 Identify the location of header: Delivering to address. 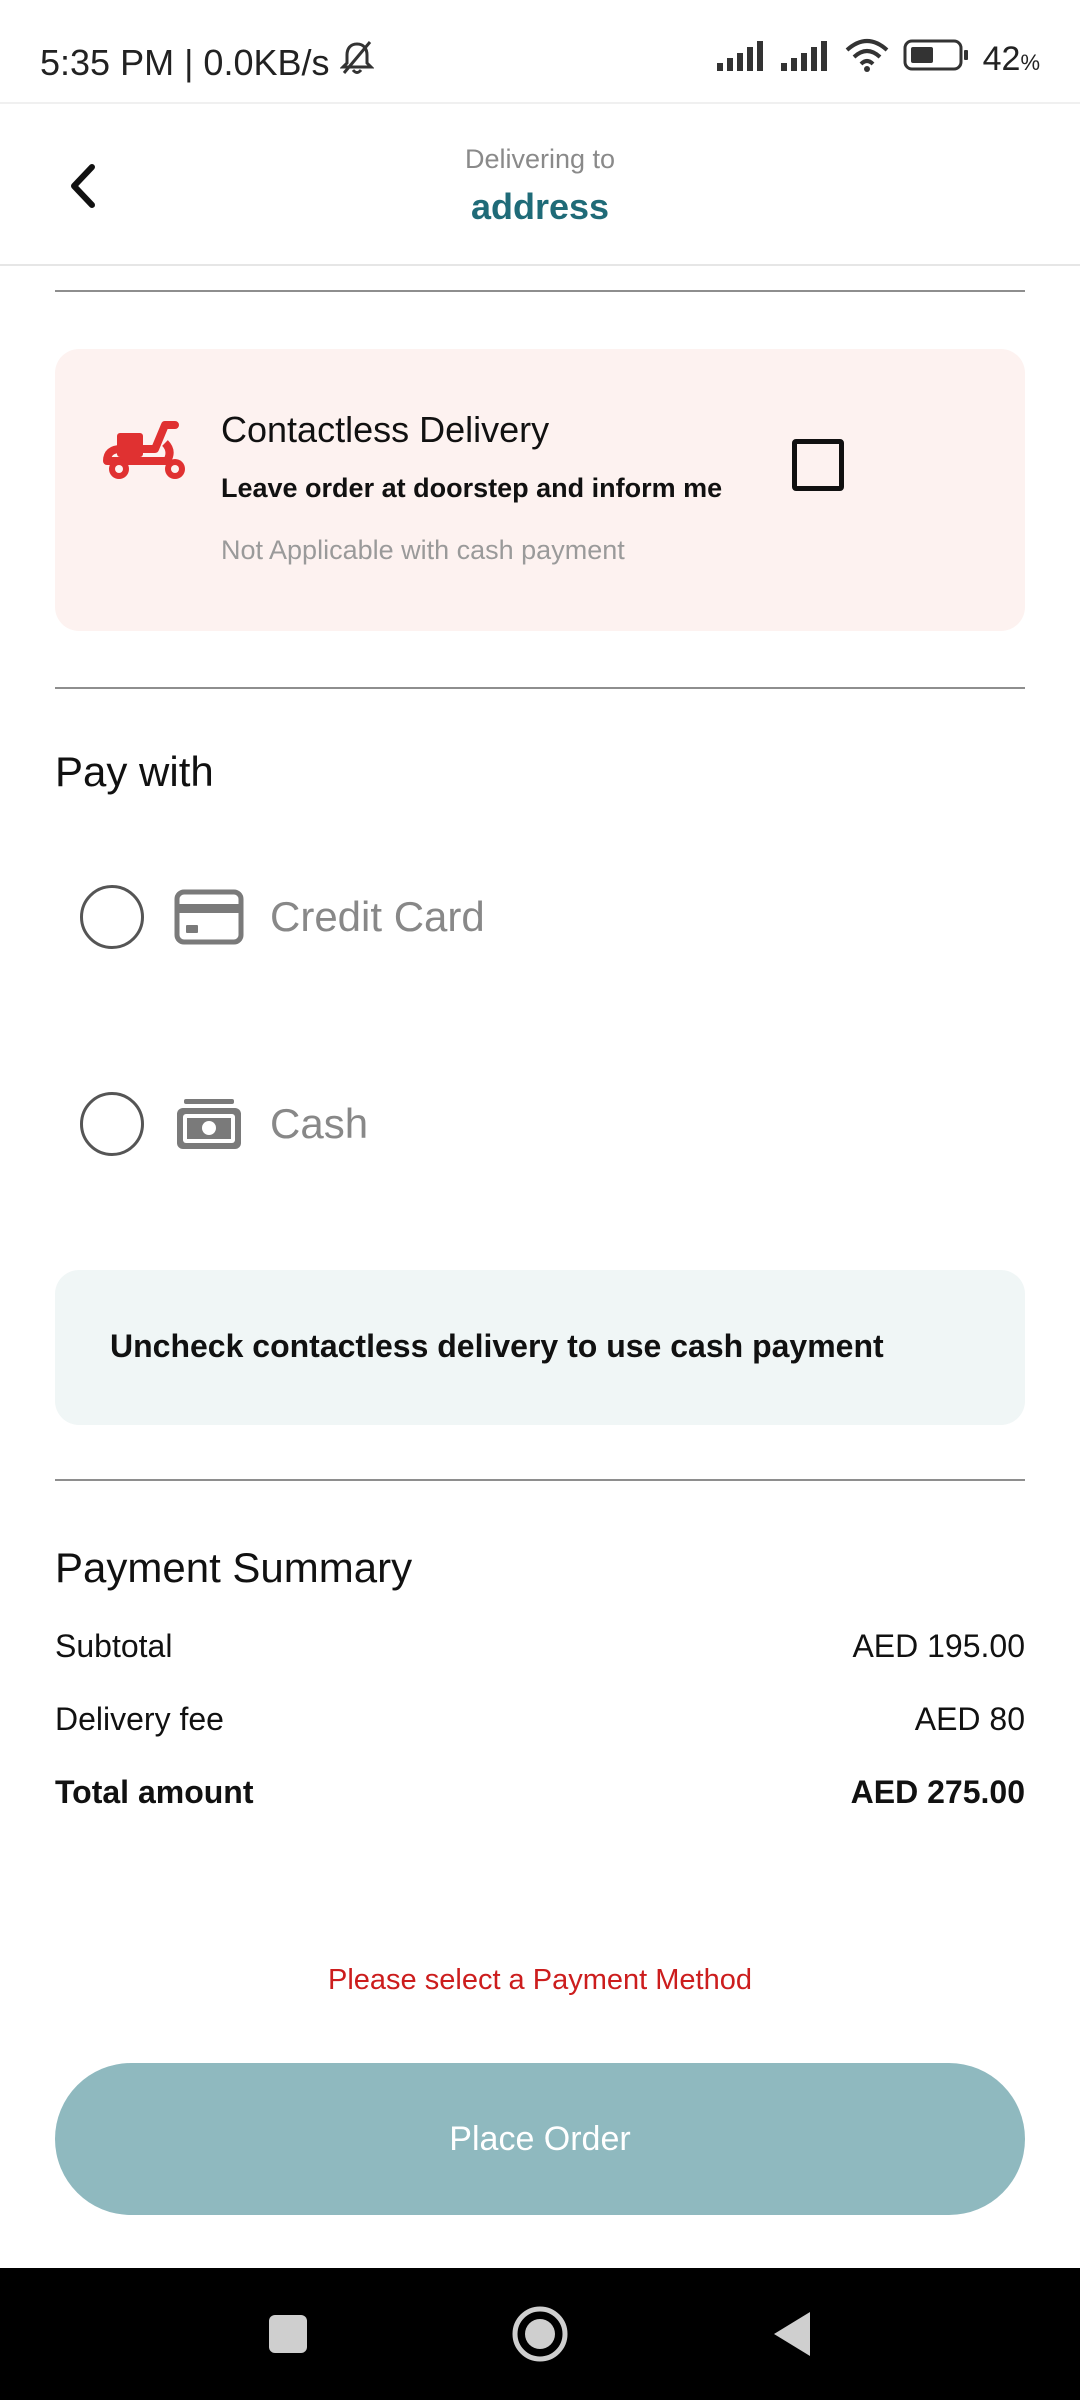
(540, 184).